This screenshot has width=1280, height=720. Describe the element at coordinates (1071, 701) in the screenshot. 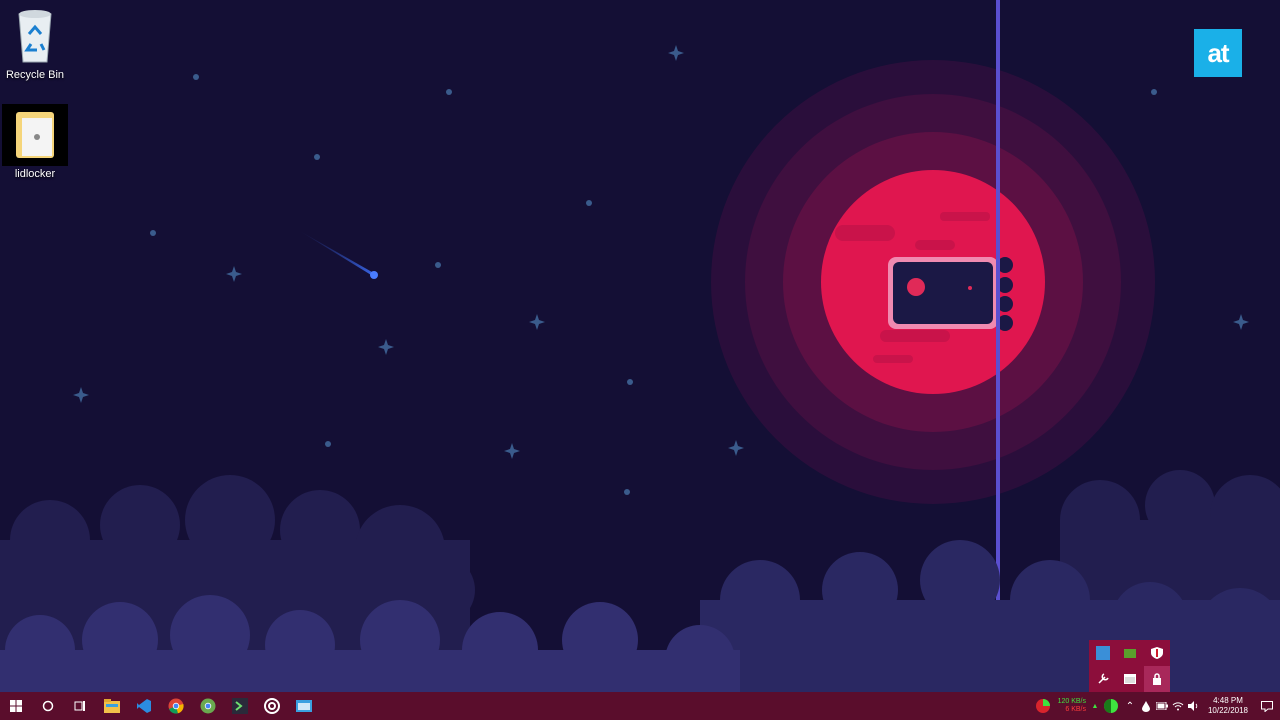

I see `net-upload-speed: 120 KB/s` at that location.